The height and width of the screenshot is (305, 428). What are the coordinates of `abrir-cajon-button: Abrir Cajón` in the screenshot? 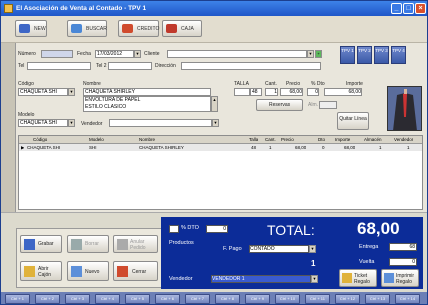 It's located at (41, 271).